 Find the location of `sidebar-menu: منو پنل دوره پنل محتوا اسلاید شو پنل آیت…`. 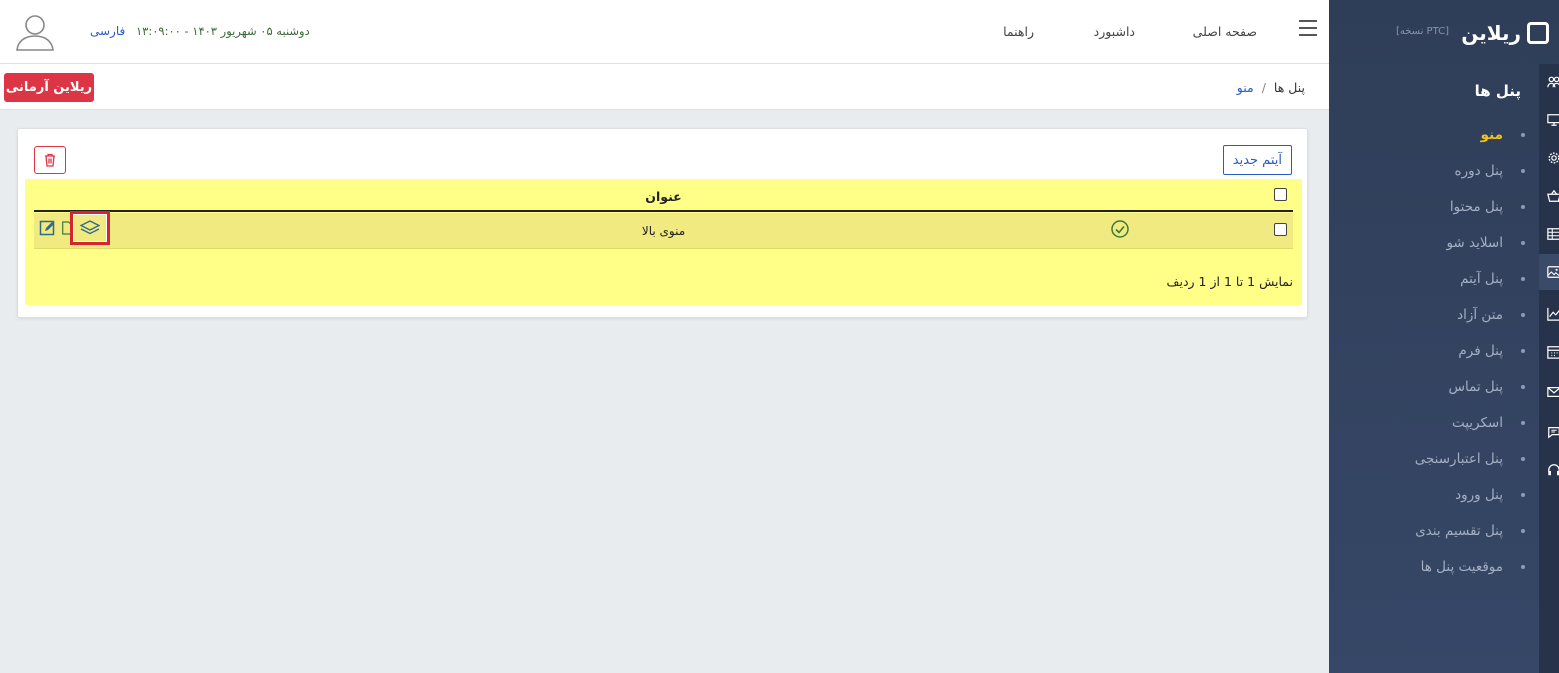

sidebar-menu: منو پنل دوره پنل محتوا اسلاید شو پنل آیت… is located at coordinates (1437, 351).